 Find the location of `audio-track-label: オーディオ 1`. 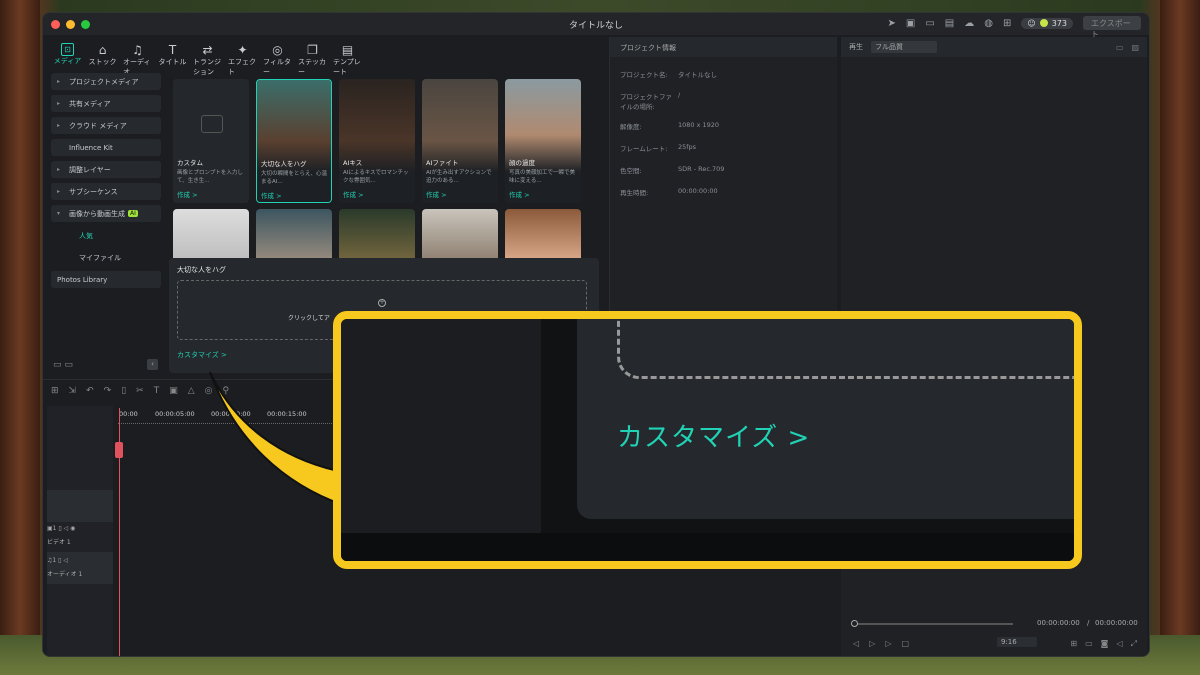

audio-track-label: オーディオ 1 is located at coordinates (65, 574).